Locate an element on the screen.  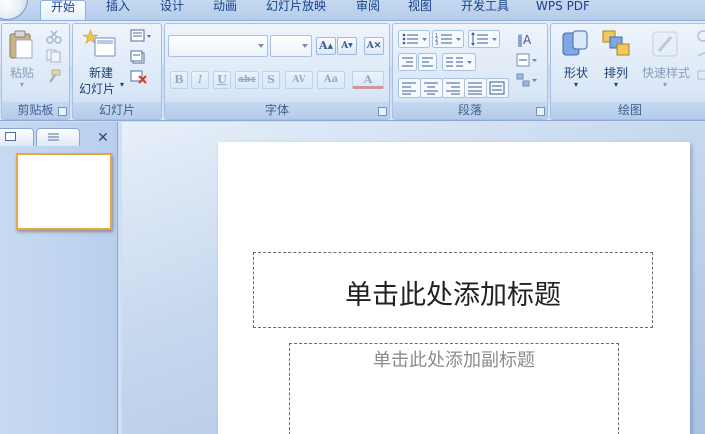
paste-label: 粘贴 is located at coordinates (22, 72).